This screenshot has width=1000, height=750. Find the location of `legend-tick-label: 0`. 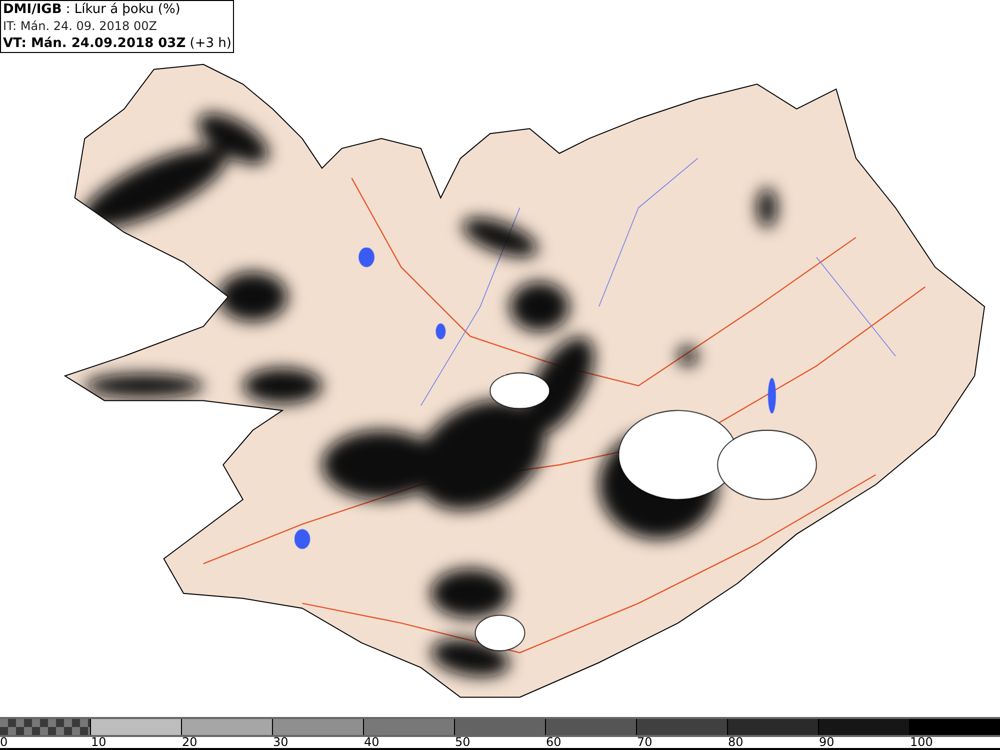

legend-tick-label: 0 is located at coordinates (4, 742).